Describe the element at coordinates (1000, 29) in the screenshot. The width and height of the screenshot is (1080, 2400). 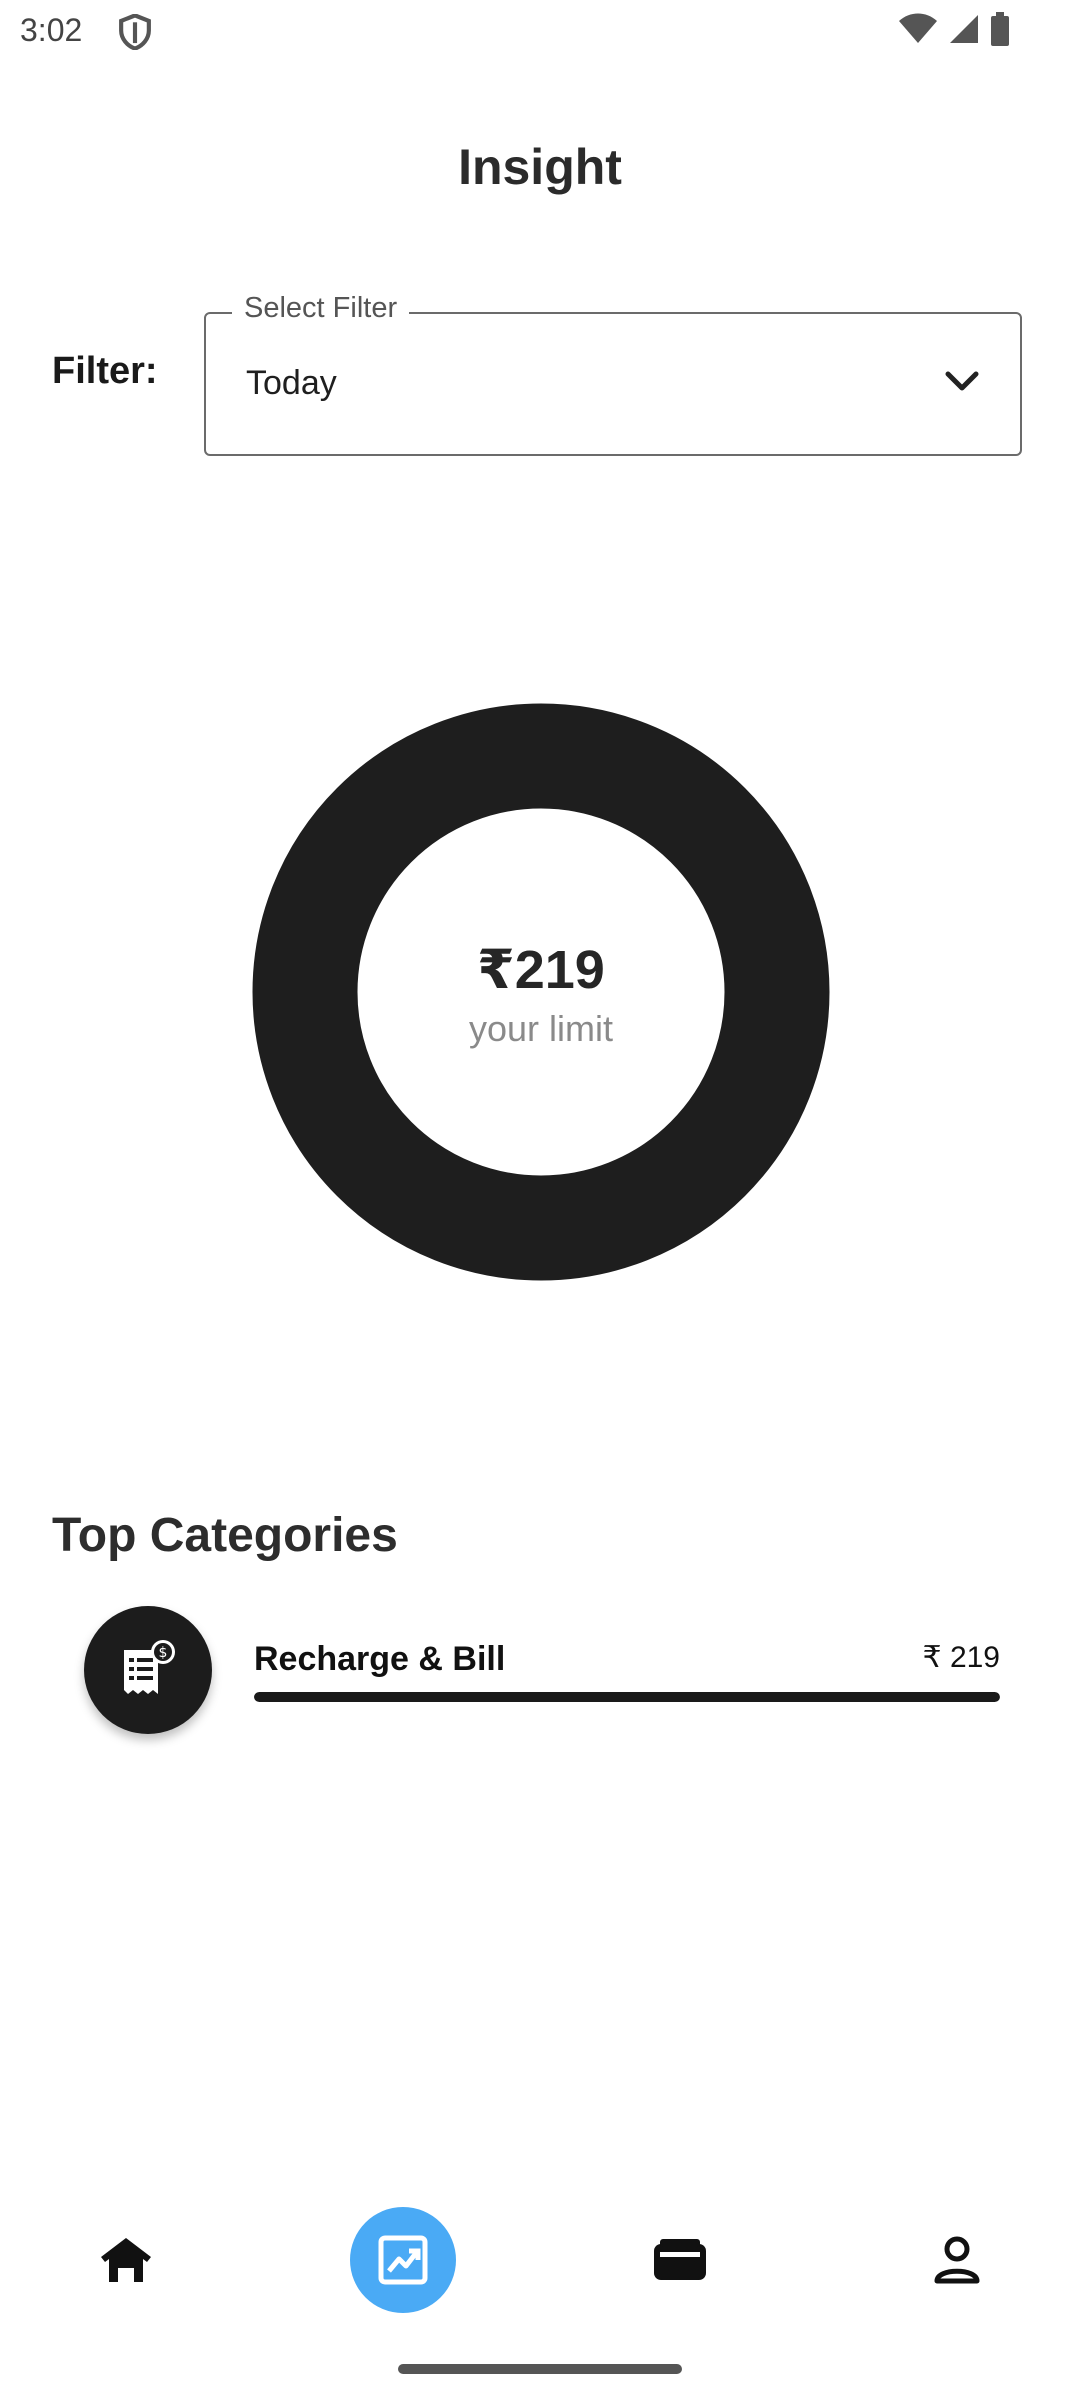
I see `battery-icon` at that location.